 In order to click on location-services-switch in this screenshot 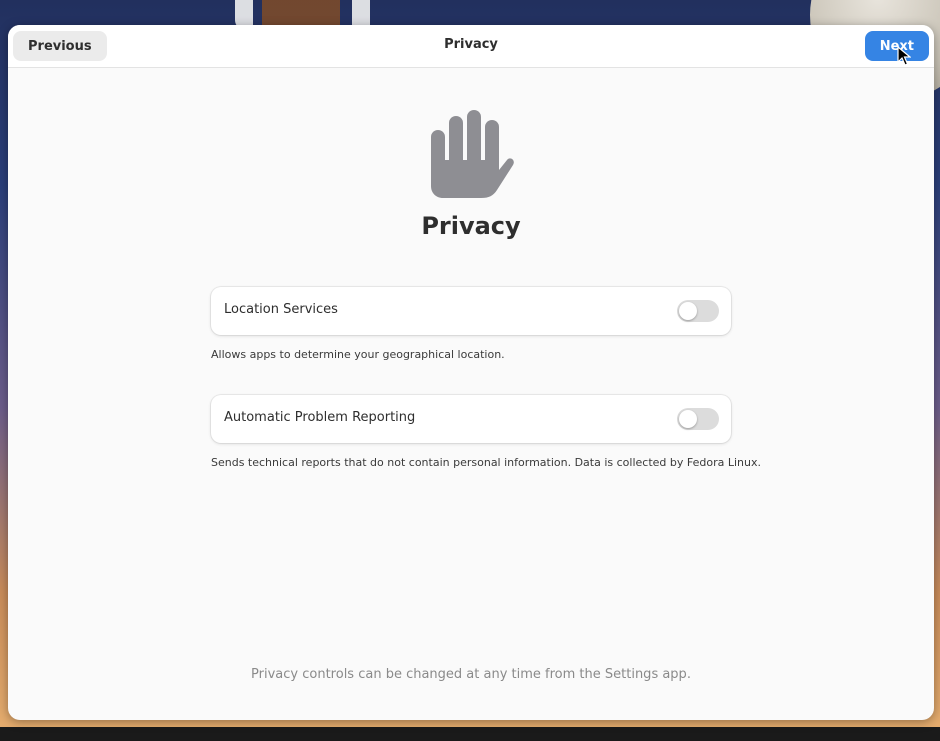, I will do `click(698, 311)`.